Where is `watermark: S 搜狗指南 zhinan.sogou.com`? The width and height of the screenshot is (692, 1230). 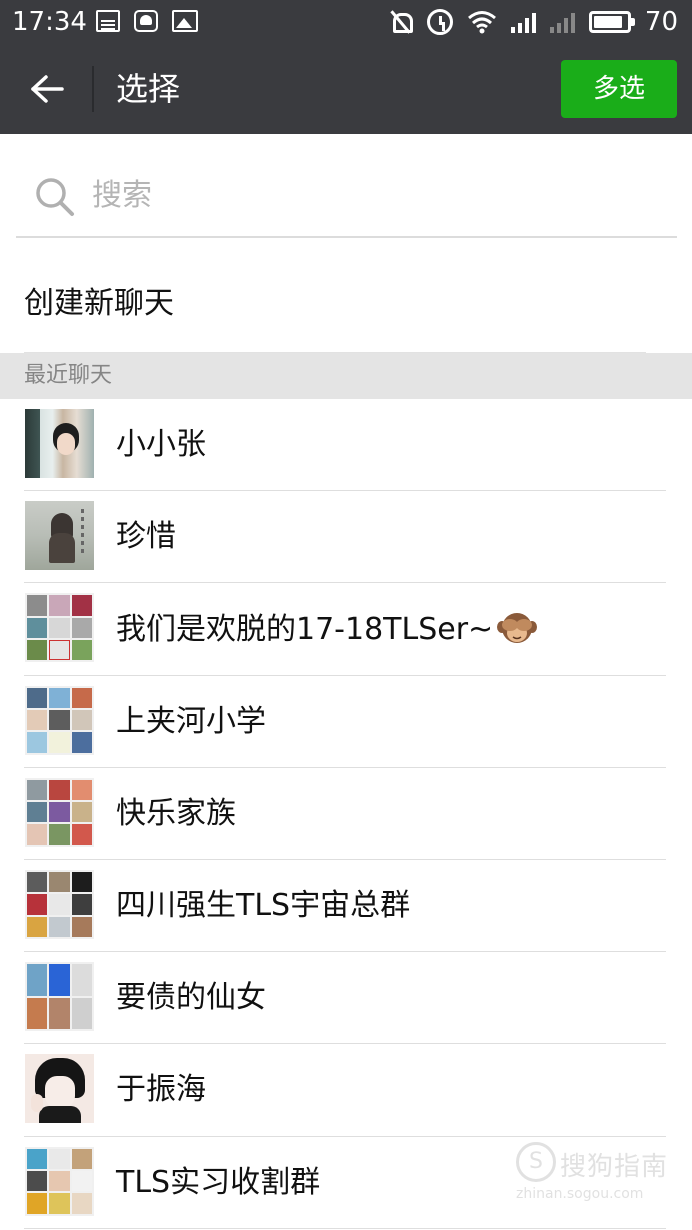
watermark: S 搜狗指南 zhinan.sogou.com is located at coordinates (597, 1175).